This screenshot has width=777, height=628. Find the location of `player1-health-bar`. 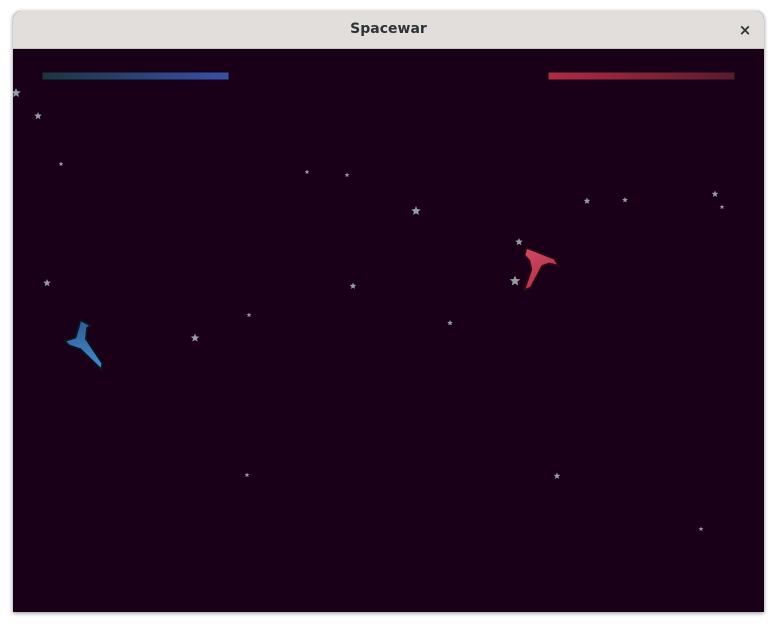

player1-health-bar is located at coordinates (135, 76).